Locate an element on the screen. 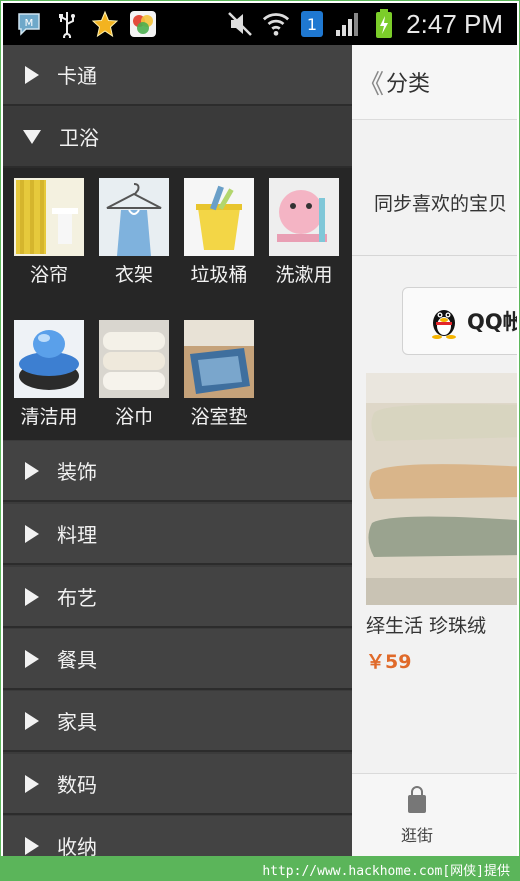 The height and width of the screenshot is (881, 520). status-bar: M 1 2:47 PM is located at coordinates (260, 24).